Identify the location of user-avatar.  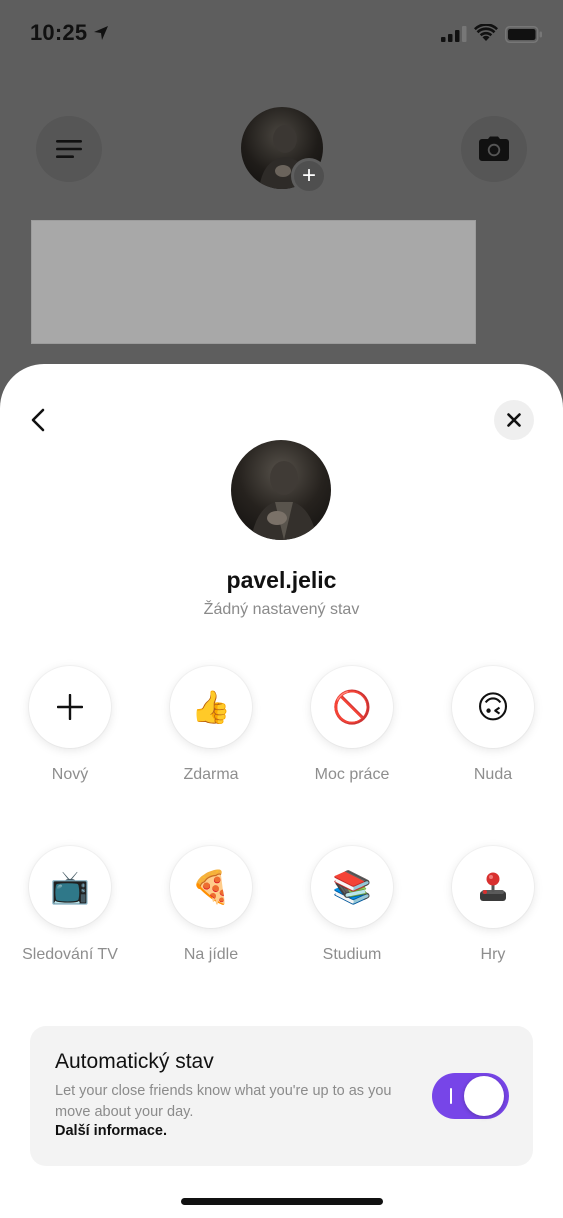
(281, 490).